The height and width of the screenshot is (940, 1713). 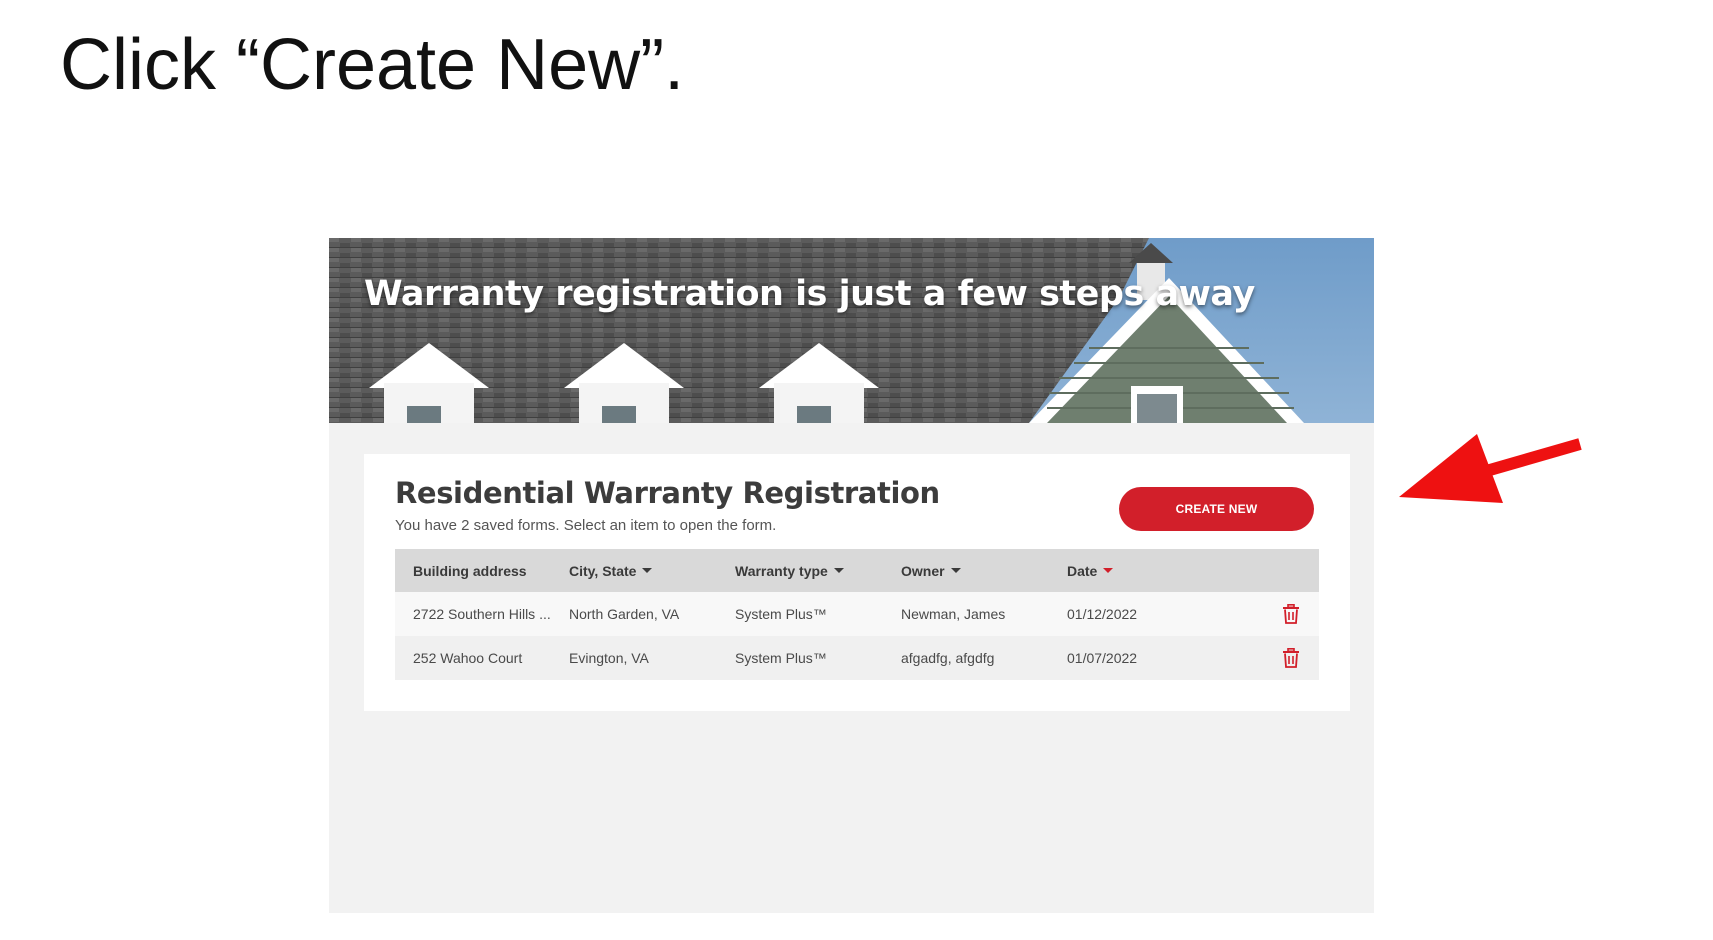 I want to click on create-new-button: CREATE NEW, so click(x=1216, y=509).